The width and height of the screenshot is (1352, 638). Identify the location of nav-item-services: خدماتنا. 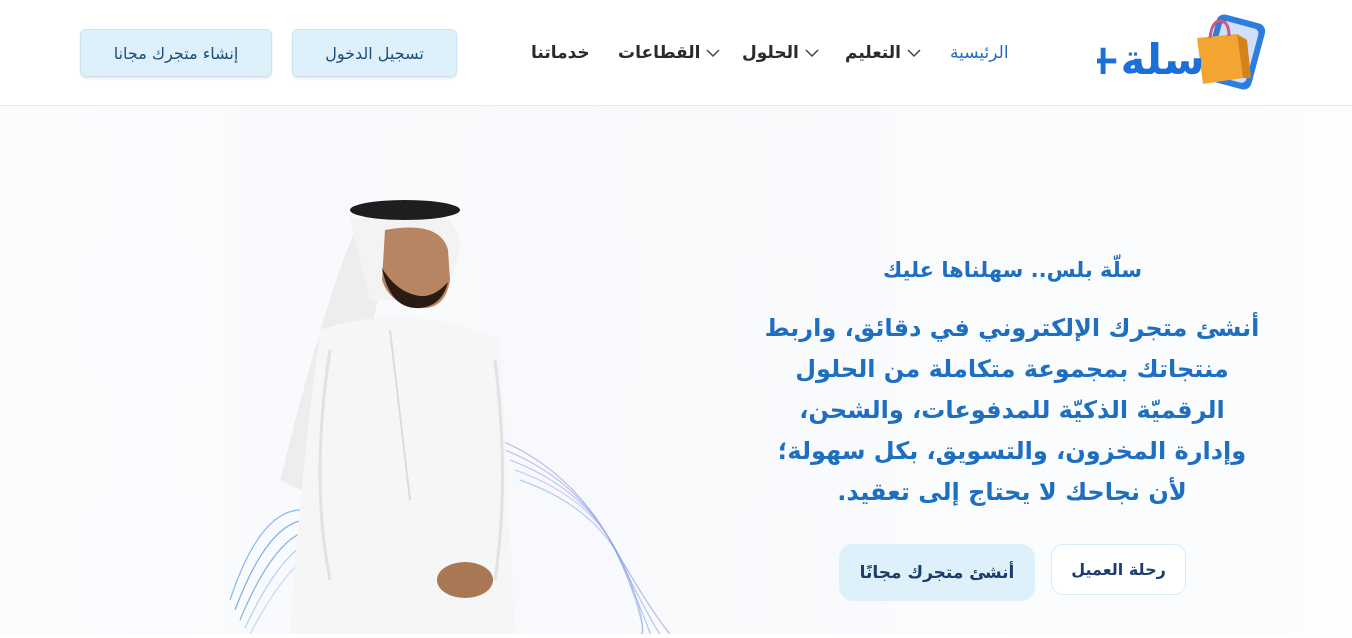
(560, 53).